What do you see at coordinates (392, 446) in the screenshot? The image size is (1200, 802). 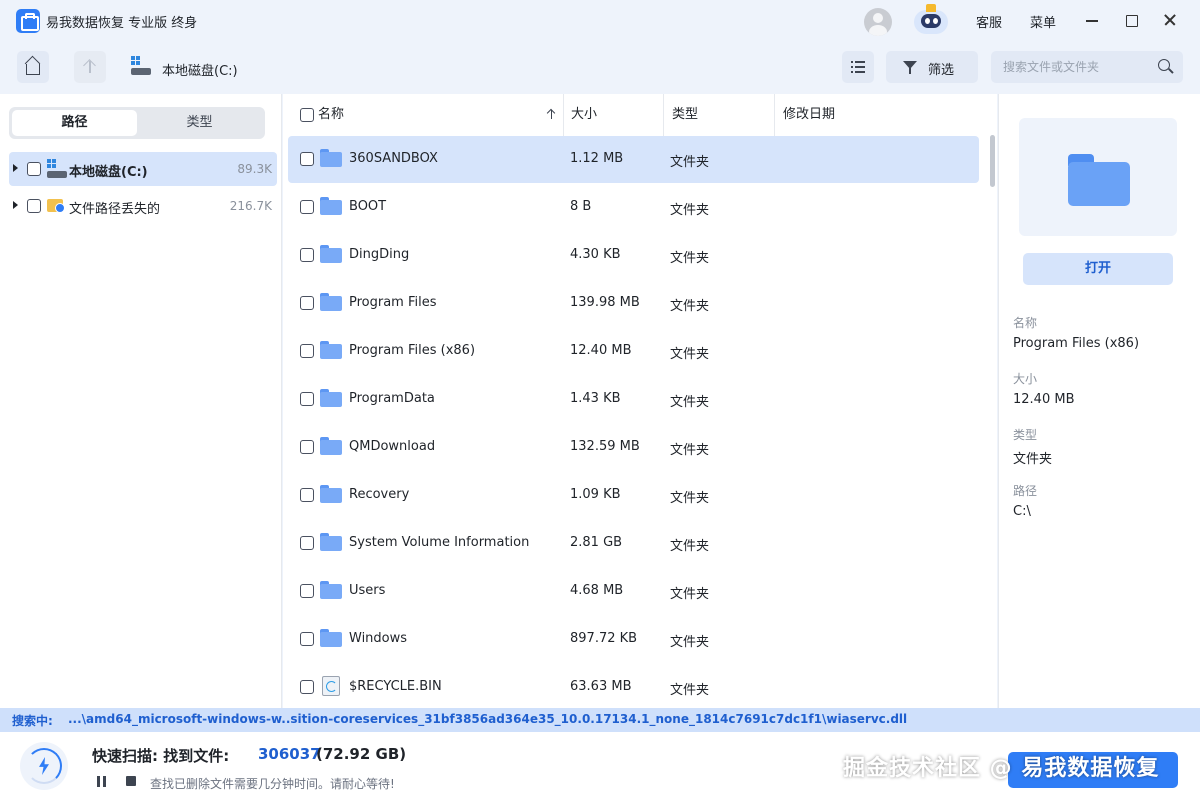 I see `file-name: QMDownload` at bounding box center [392, 446].